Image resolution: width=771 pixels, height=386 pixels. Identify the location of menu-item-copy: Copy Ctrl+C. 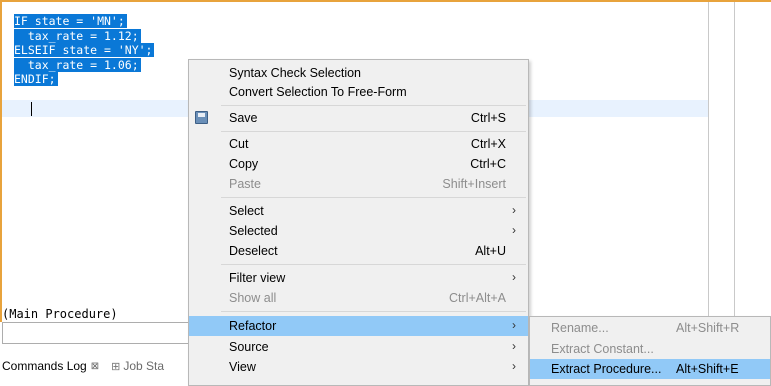
(358, 164).